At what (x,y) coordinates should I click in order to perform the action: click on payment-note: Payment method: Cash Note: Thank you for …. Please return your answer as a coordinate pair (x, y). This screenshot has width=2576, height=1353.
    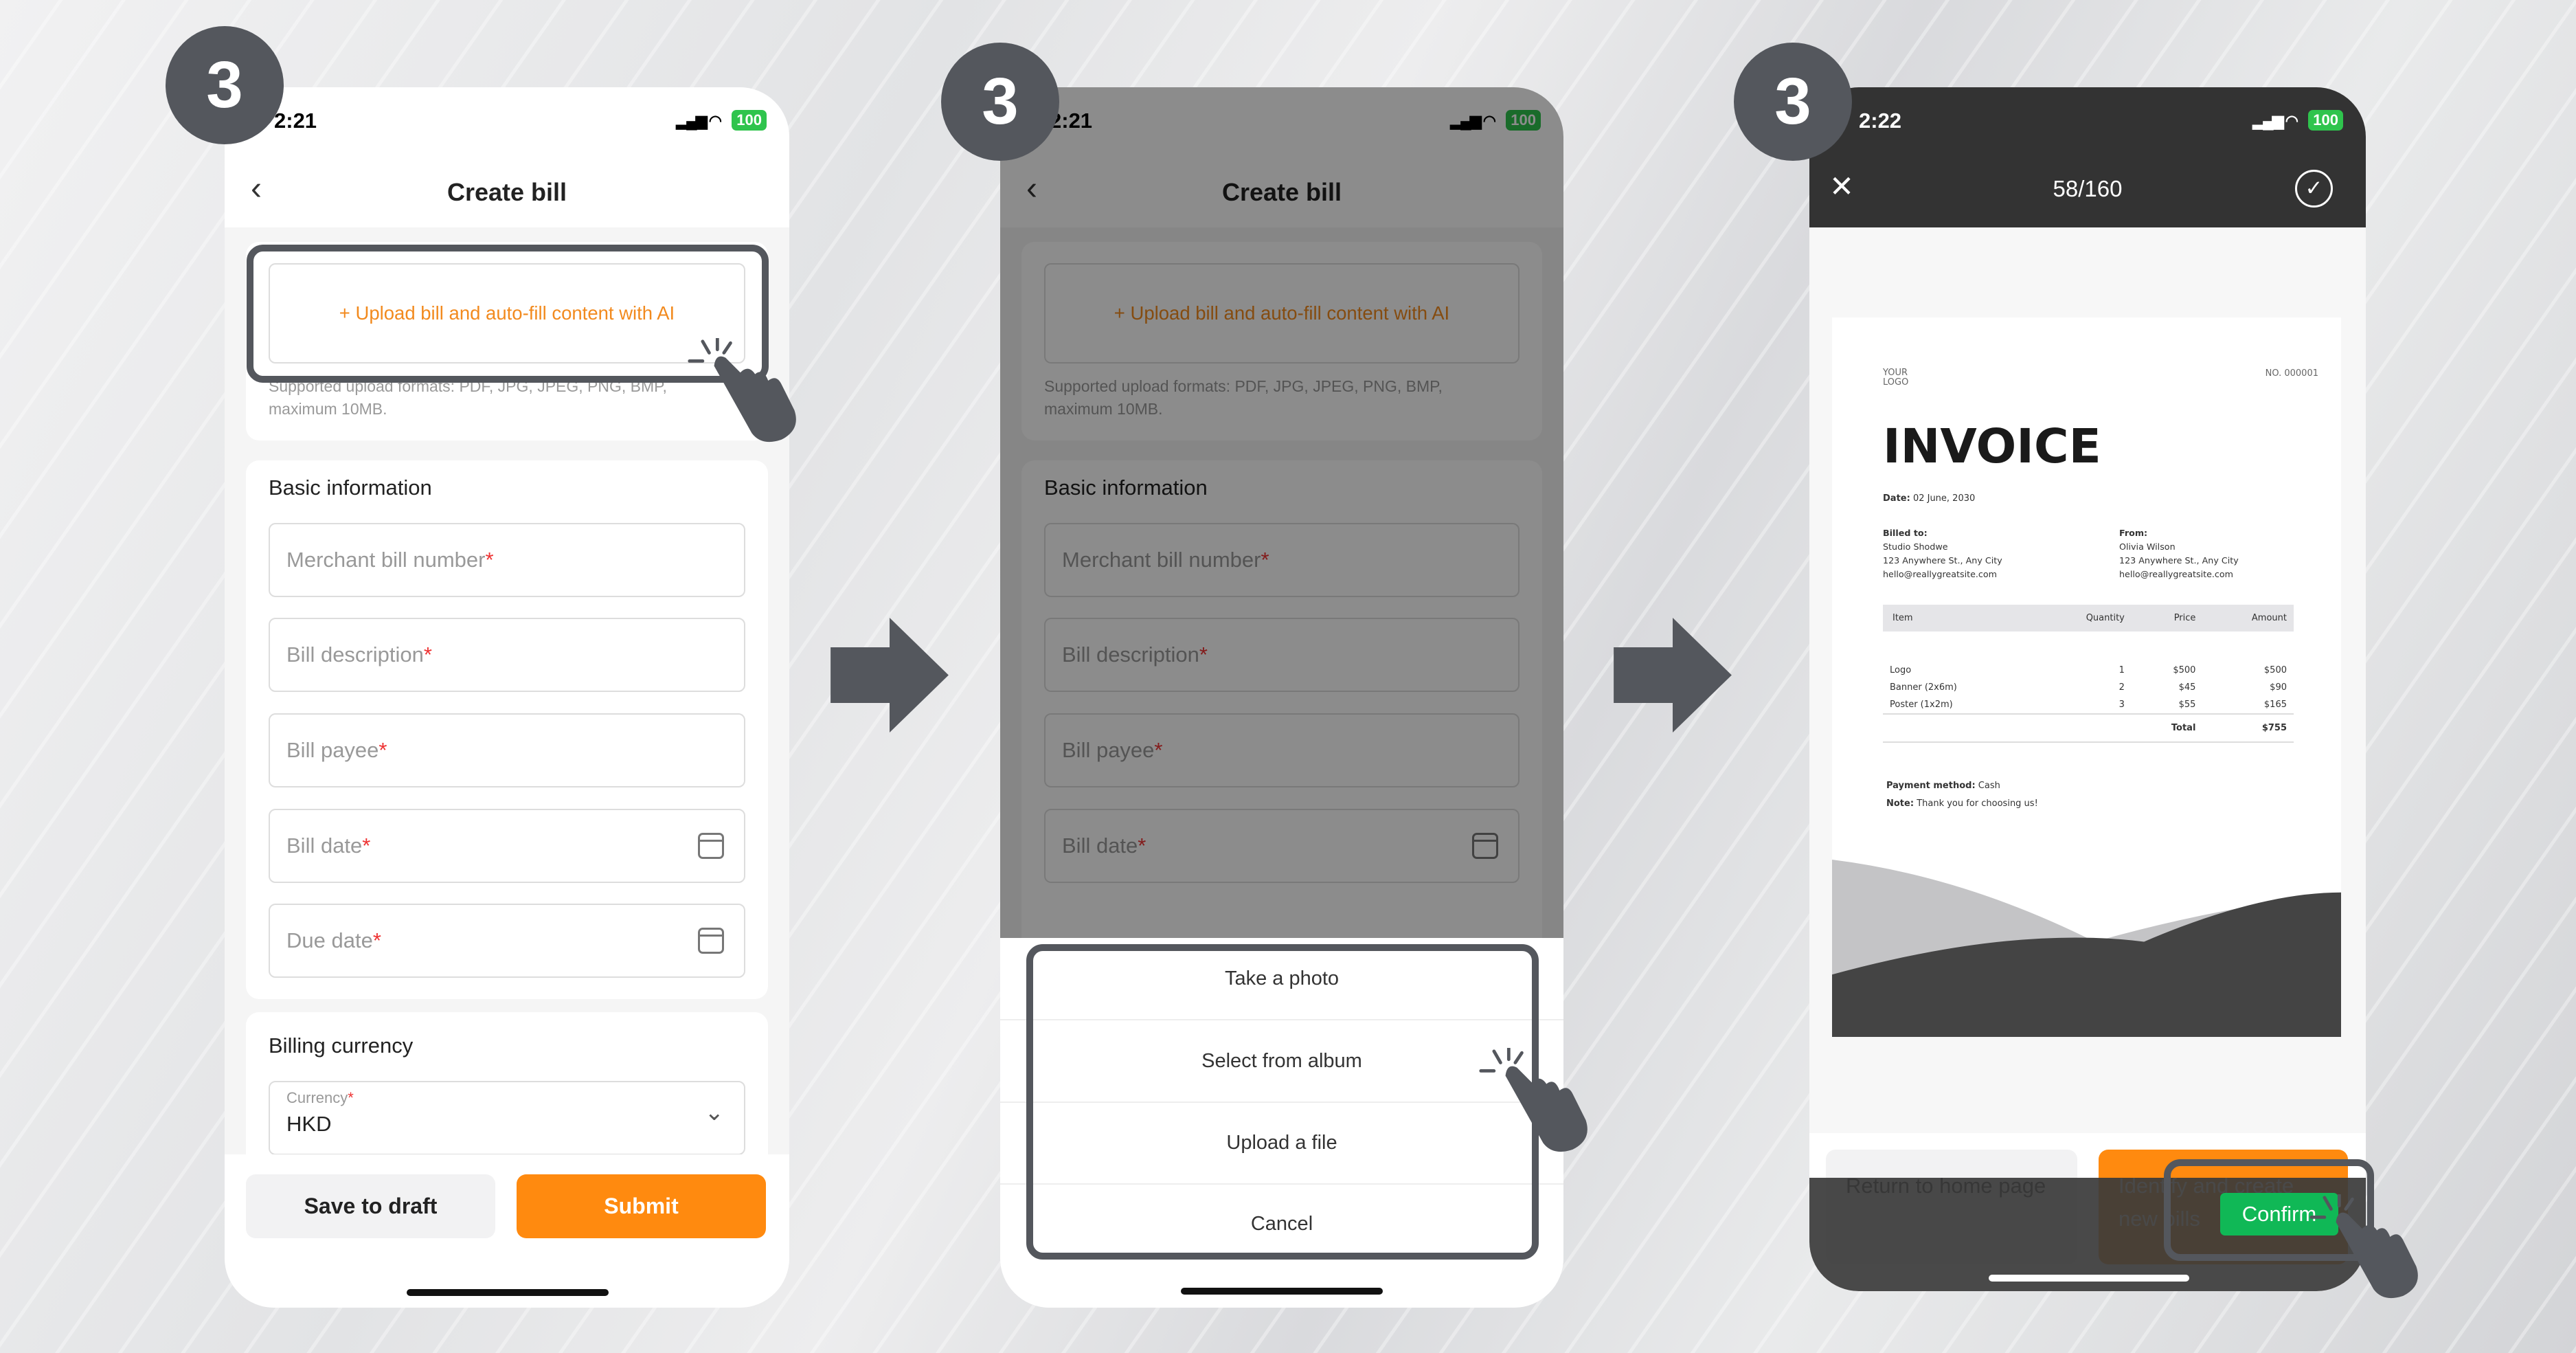
    Looking at the image, I should click on (1962, 795).